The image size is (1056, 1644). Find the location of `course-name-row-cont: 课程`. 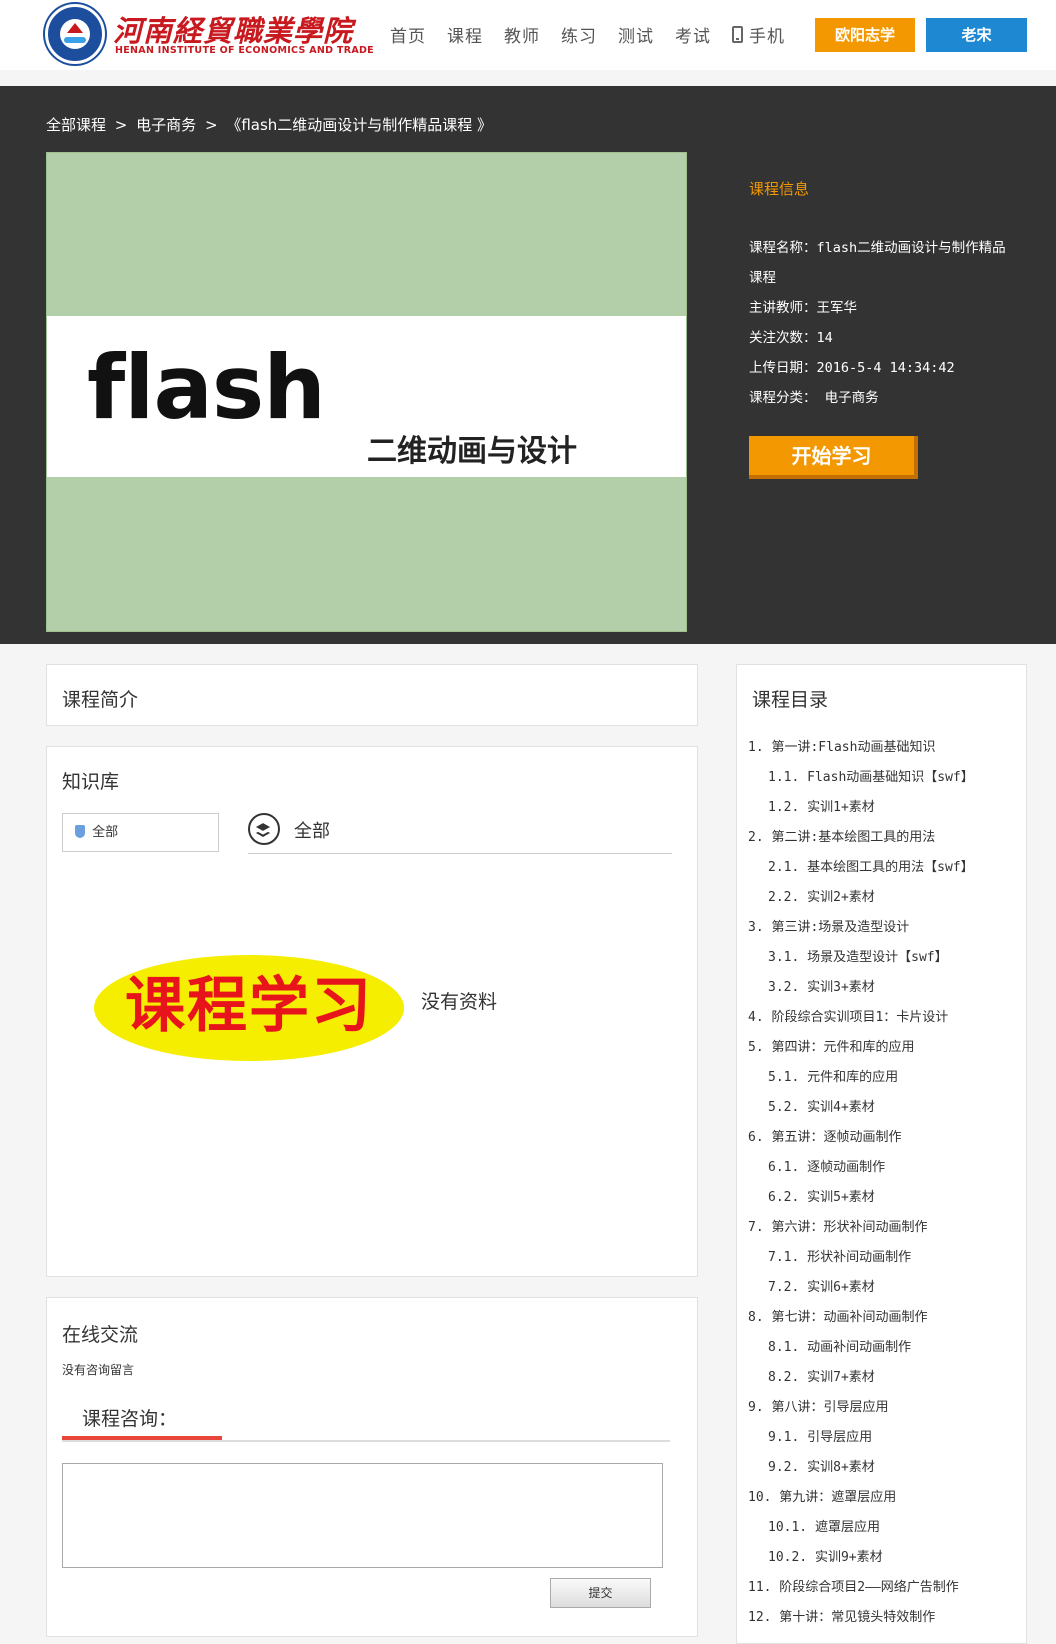

course-name-row-cont: 课程 is located at coordinates (762, 278).